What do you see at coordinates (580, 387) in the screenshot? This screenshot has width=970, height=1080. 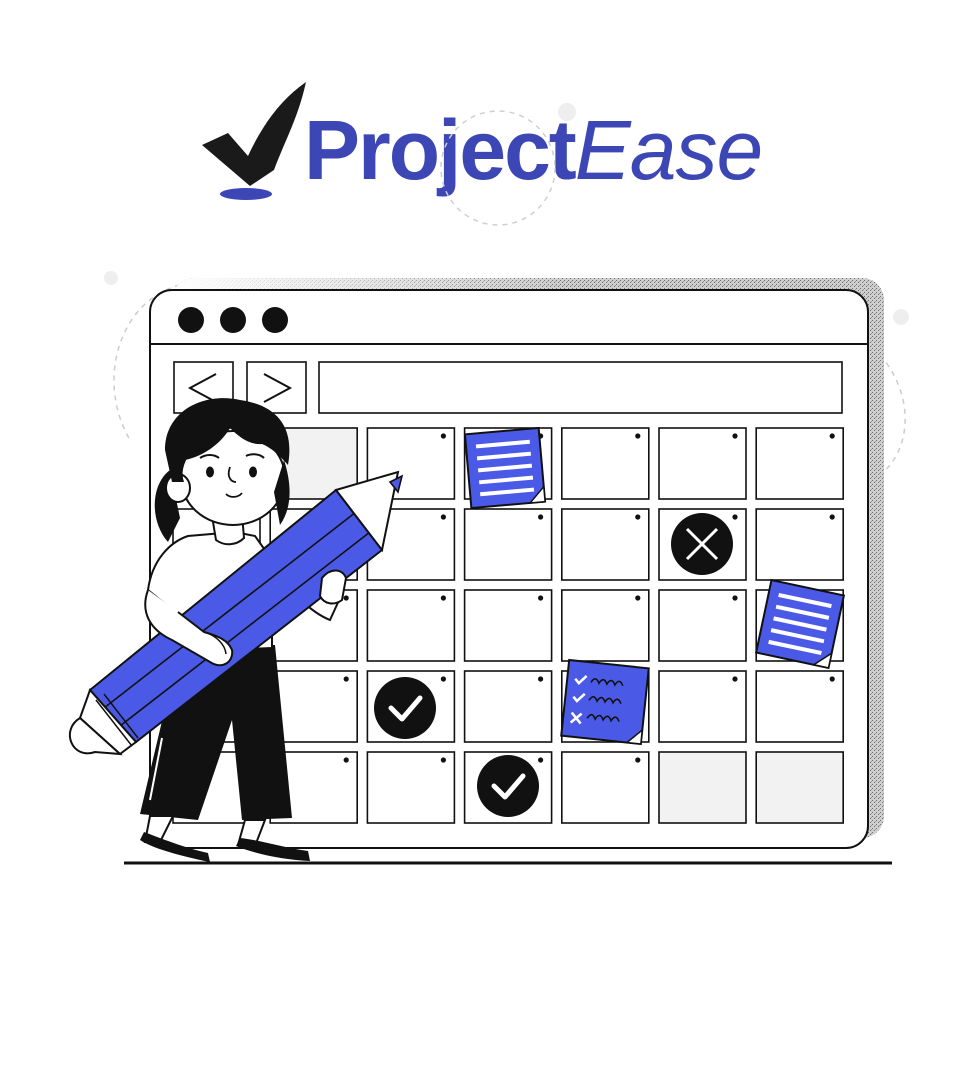 I see `address-bar` at bounding box center [580, 387].